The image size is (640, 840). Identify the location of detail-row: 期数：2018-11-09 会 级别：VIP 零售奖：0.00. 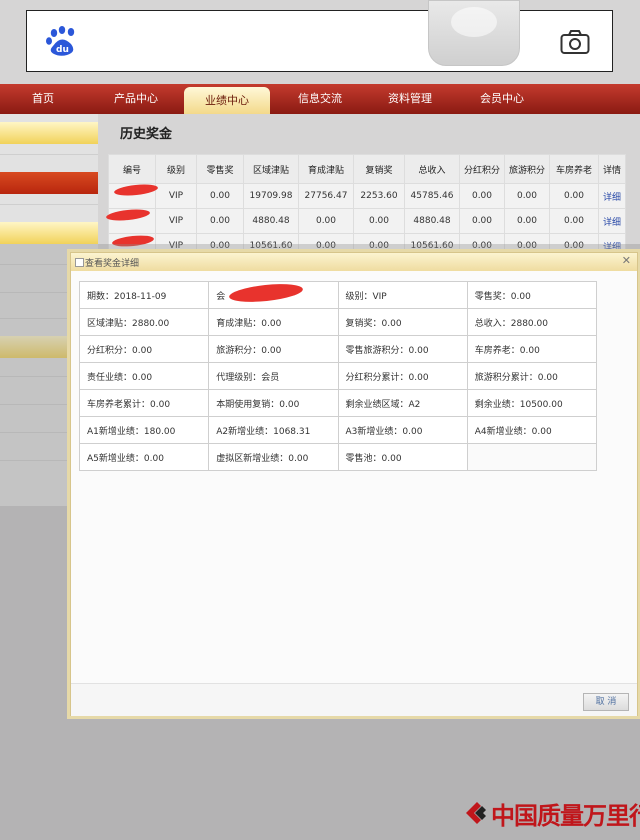
(338, 295).